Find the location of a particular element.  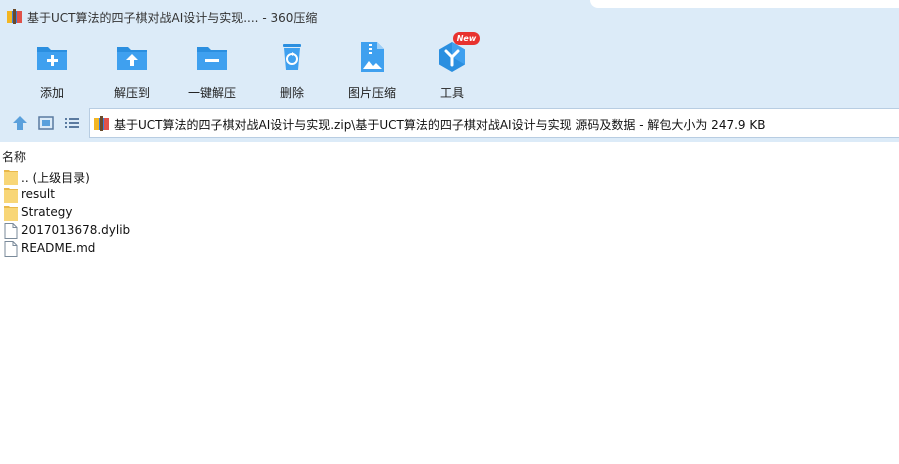

list-item-strategy: Strategy is located at coordinates (150, 213).